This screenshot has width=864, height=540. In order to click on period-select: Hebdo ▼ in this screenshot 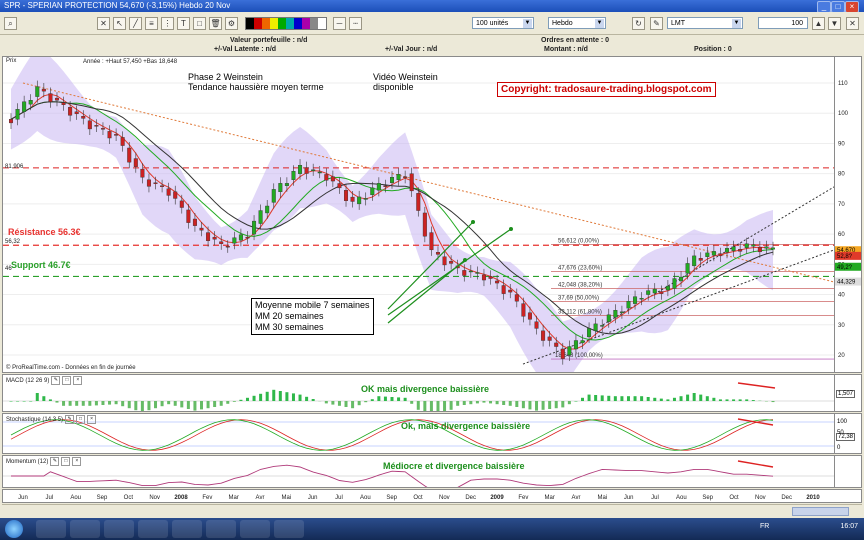, I will do `click(577, 23)`.